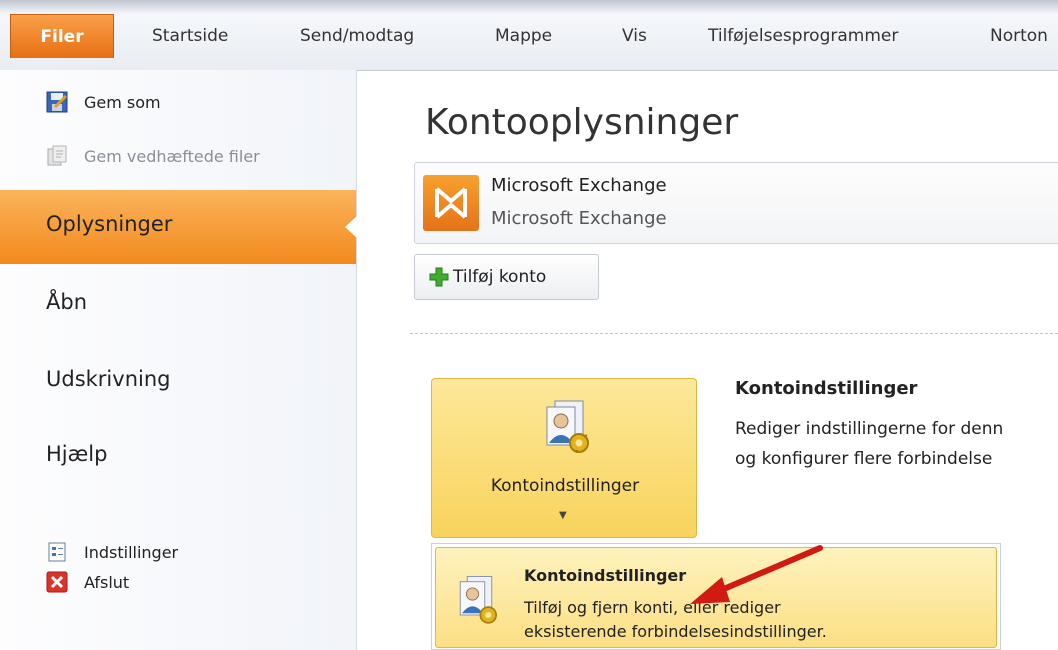  What do you see at coordinates (869, 429) in the screenshot?
I see `account-settings-desc-line1: Rediger indstillingerne for denn` at bounding box center [869, 429].